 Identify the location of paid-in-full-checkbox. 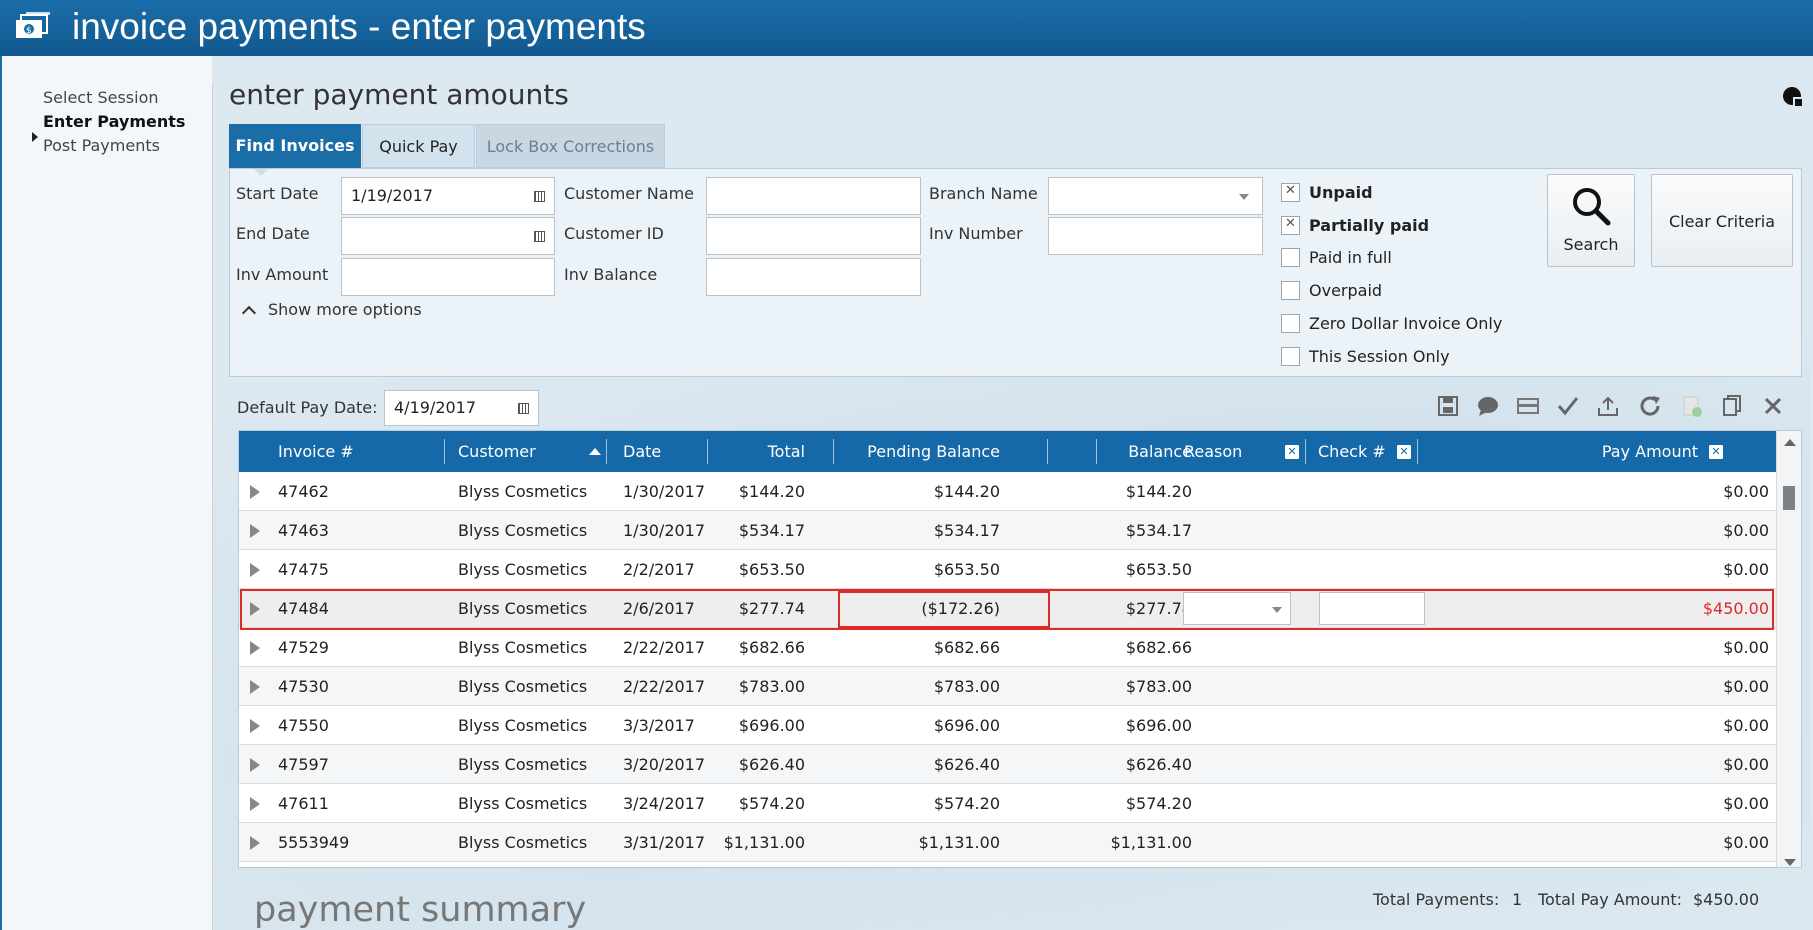
(1290, 257).